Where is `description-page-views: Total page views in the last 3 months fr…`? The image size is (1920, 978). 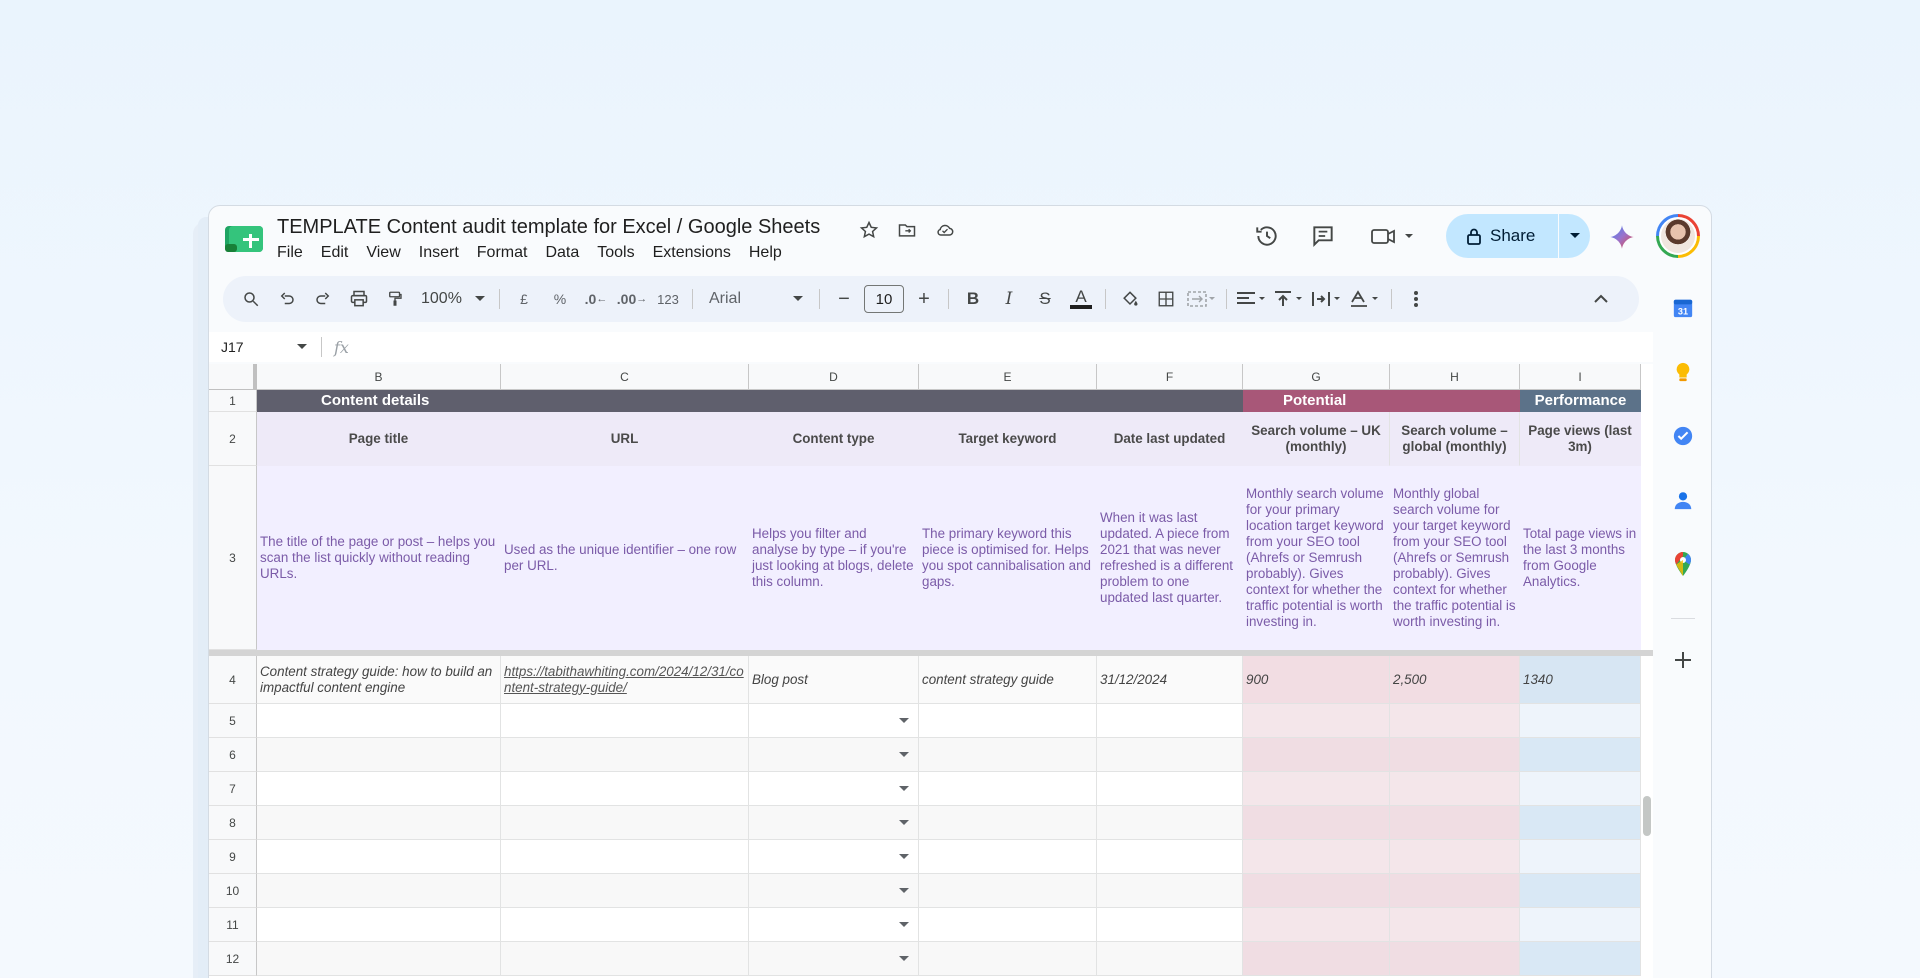 description-page-views: Total page views in the last 3 months fr… is located at coordinates (1580, 558).